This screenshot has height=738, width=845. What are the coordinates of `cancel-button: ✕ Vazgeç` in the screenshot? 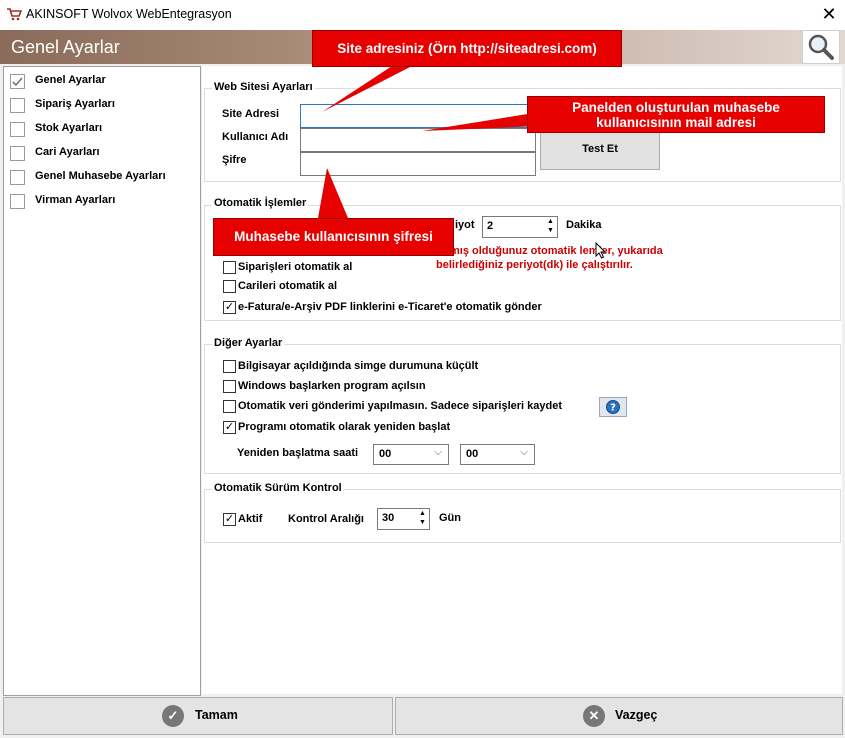 It's located at (619, 716).